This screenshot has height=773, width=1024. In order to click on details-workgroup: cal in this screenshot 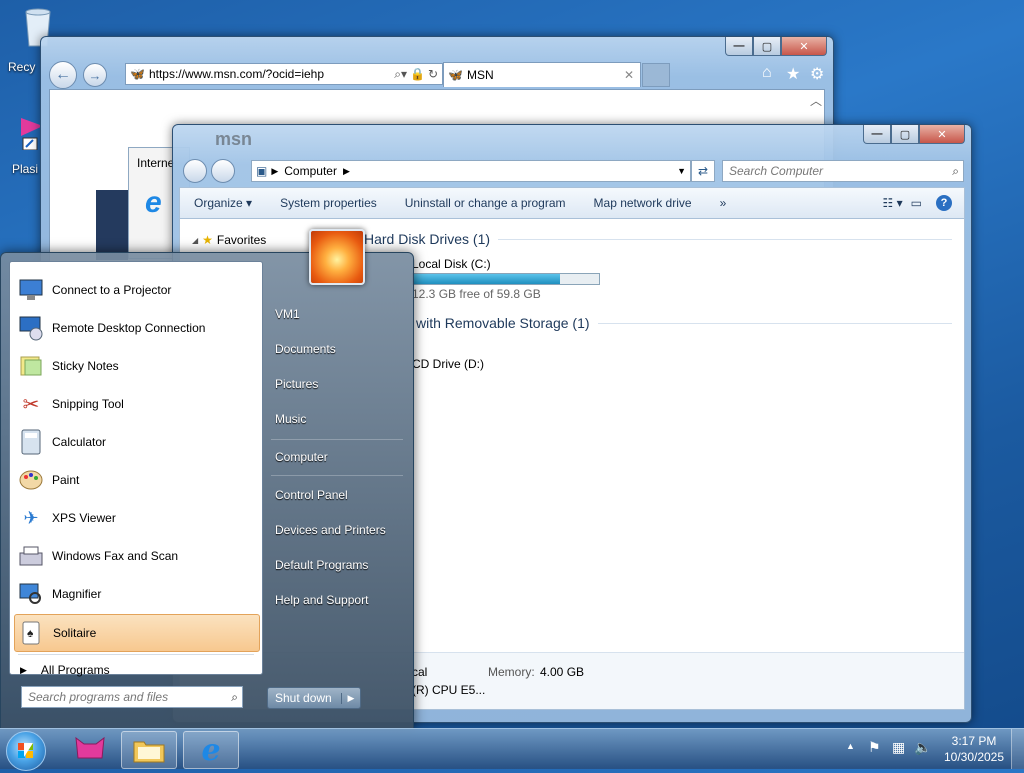, I will do `click(420, 672)`.